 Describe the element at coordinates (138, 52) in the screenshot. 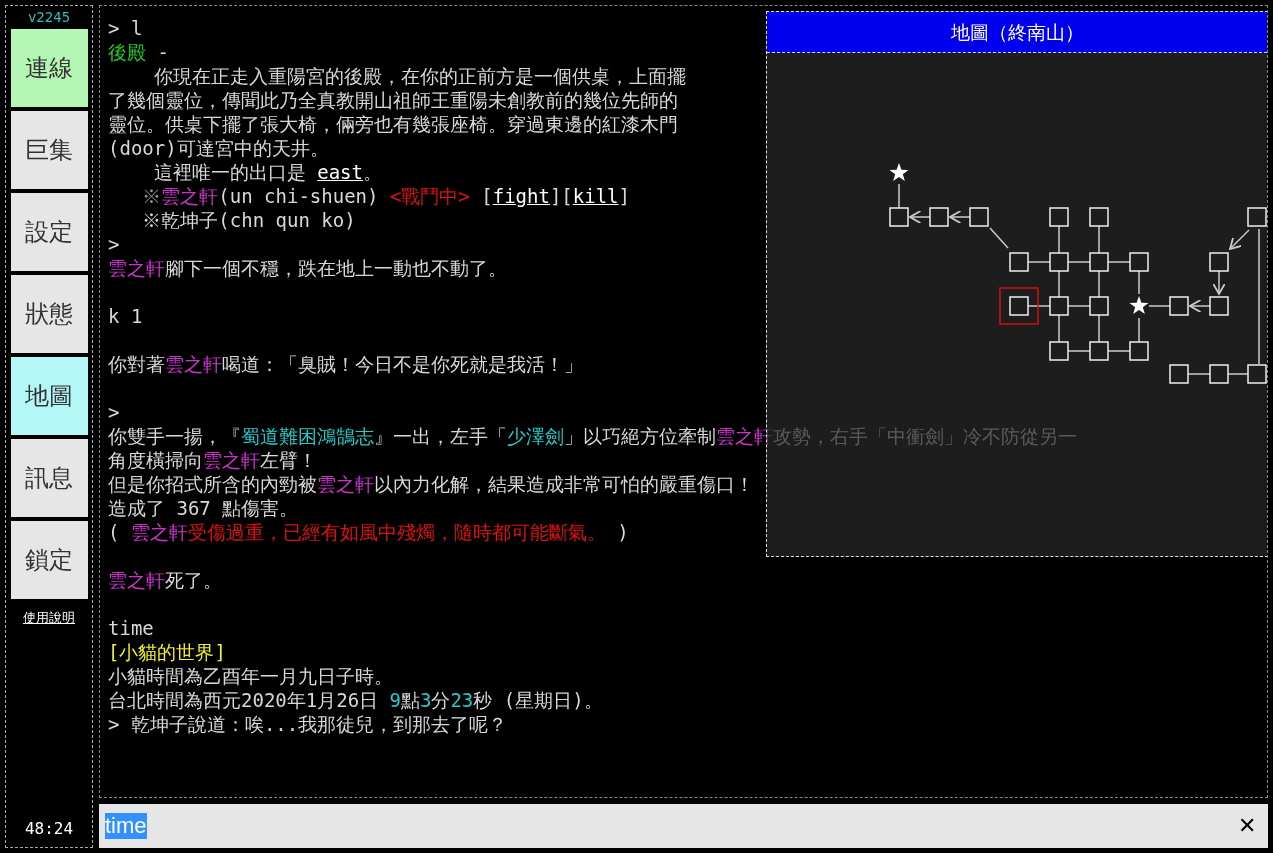

I see `terminal-line: 後殿 -` at that location.